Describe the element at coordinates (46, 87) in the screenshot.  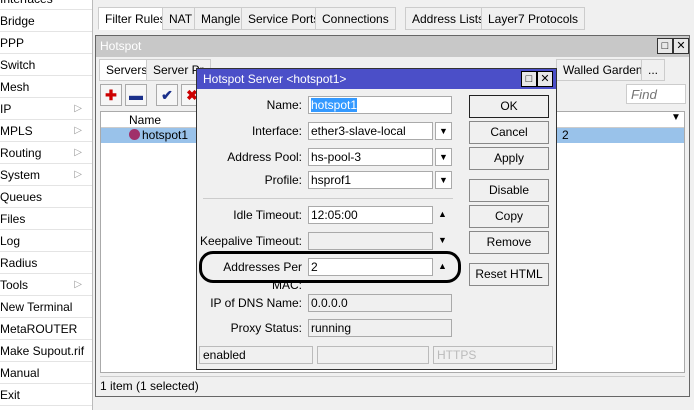
I see `sidebar-item-mesh: Mesh` at that location.